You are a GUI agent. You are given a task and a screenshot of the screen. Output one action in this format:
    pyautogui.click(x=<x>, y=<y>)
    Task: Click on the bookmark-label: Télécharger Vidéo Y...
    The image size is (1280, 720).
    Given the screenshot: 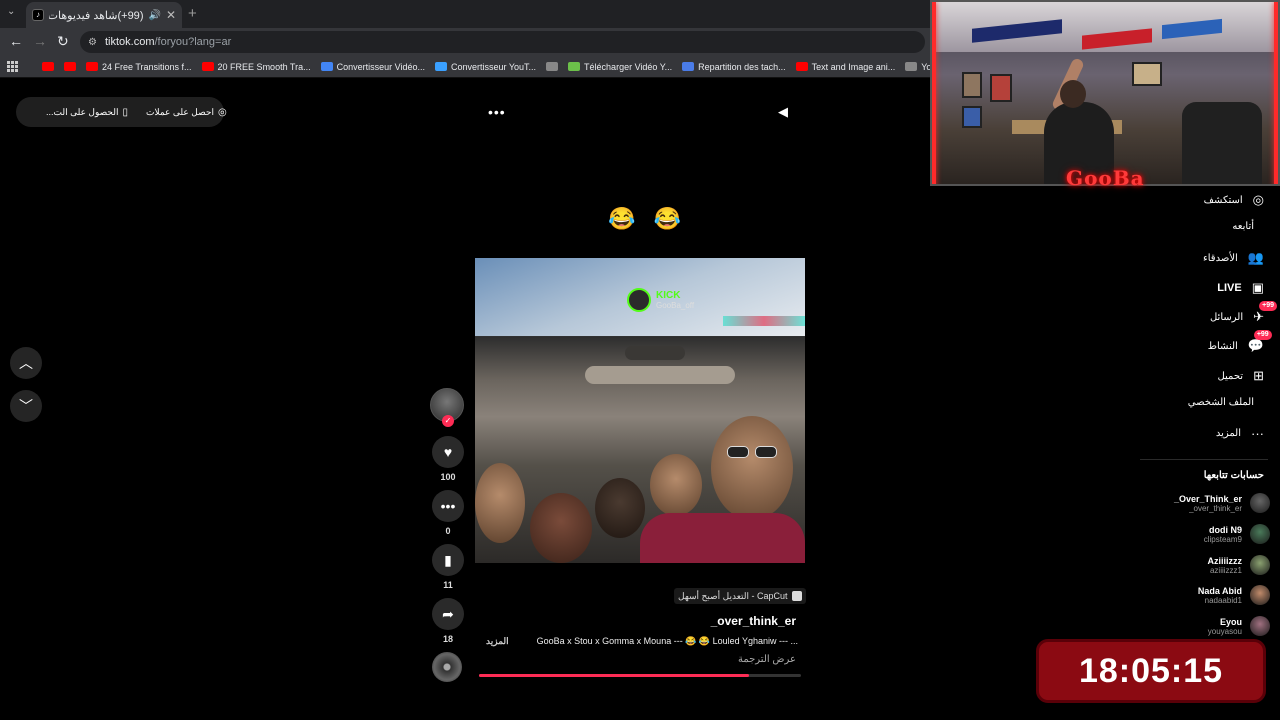 What is the action you would take?
    pyautogui.click(x=628, y=66)
    